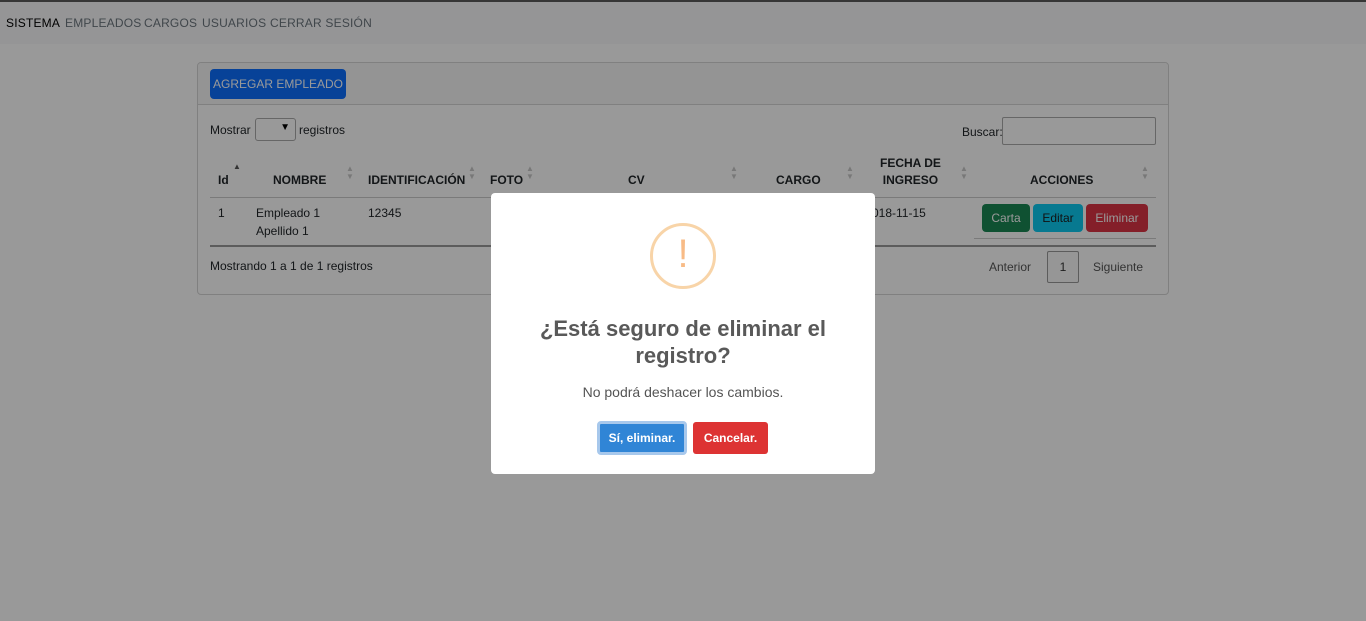 Image resolution: width=1366 pixels, height=621 pixels. What do you see at coordinates (683, 256) in the screenshot?
I see `warning-icon: !` at bounding box center [683, 256].